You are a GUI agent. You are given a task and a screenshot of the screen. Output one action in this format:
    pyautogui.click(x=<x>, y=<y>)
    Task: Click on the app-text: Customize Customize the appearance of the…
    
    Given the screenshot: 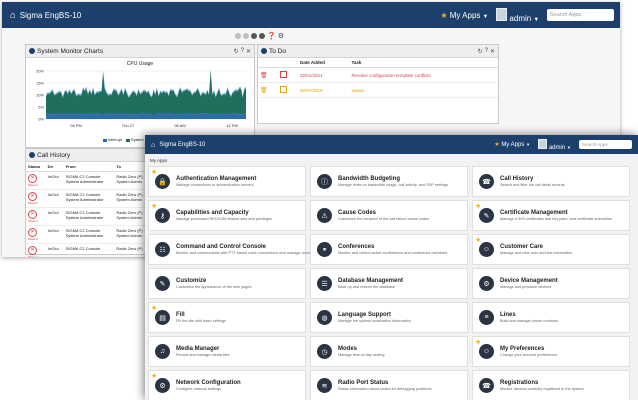 What is the action you would take?
    pyautogui.click(x=213, y=283)
    